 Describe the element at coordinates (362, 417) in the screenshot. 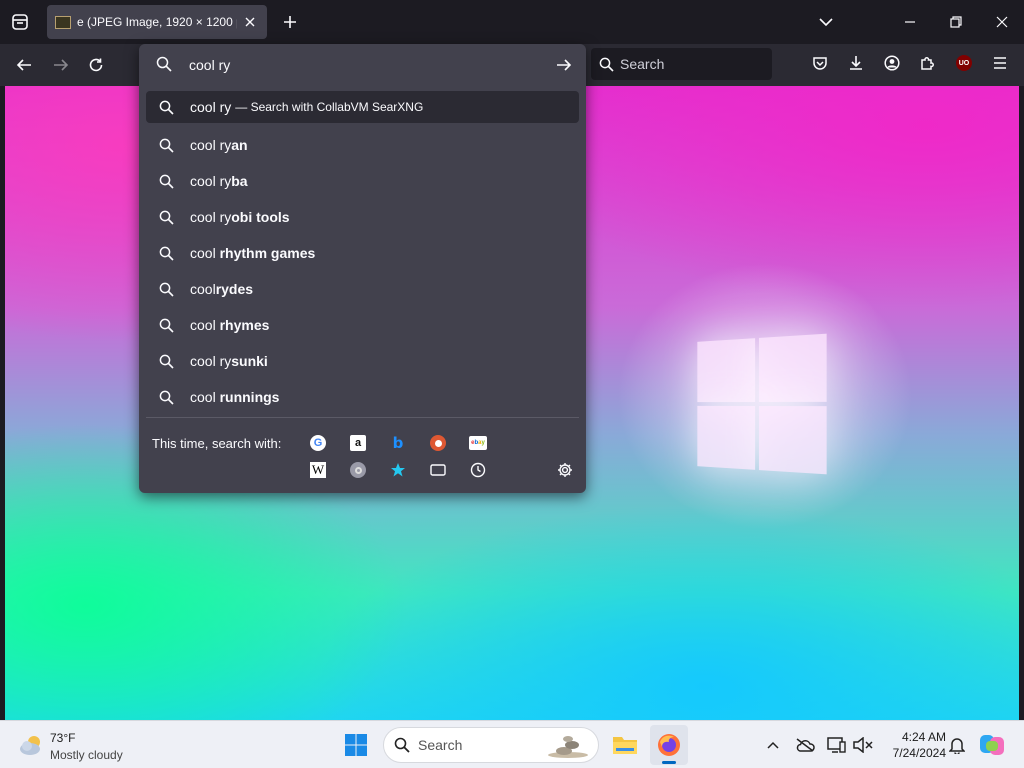

I see `panel-divider` at that location.